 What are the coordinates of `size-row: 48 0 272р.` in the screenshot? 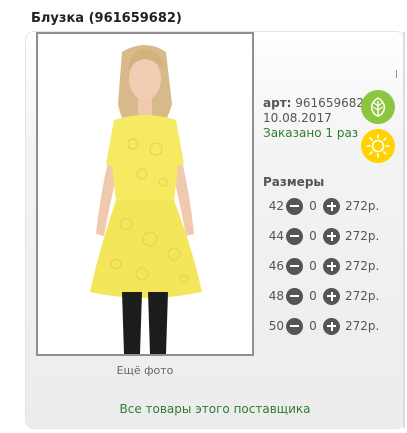 It's located at (321, 296).